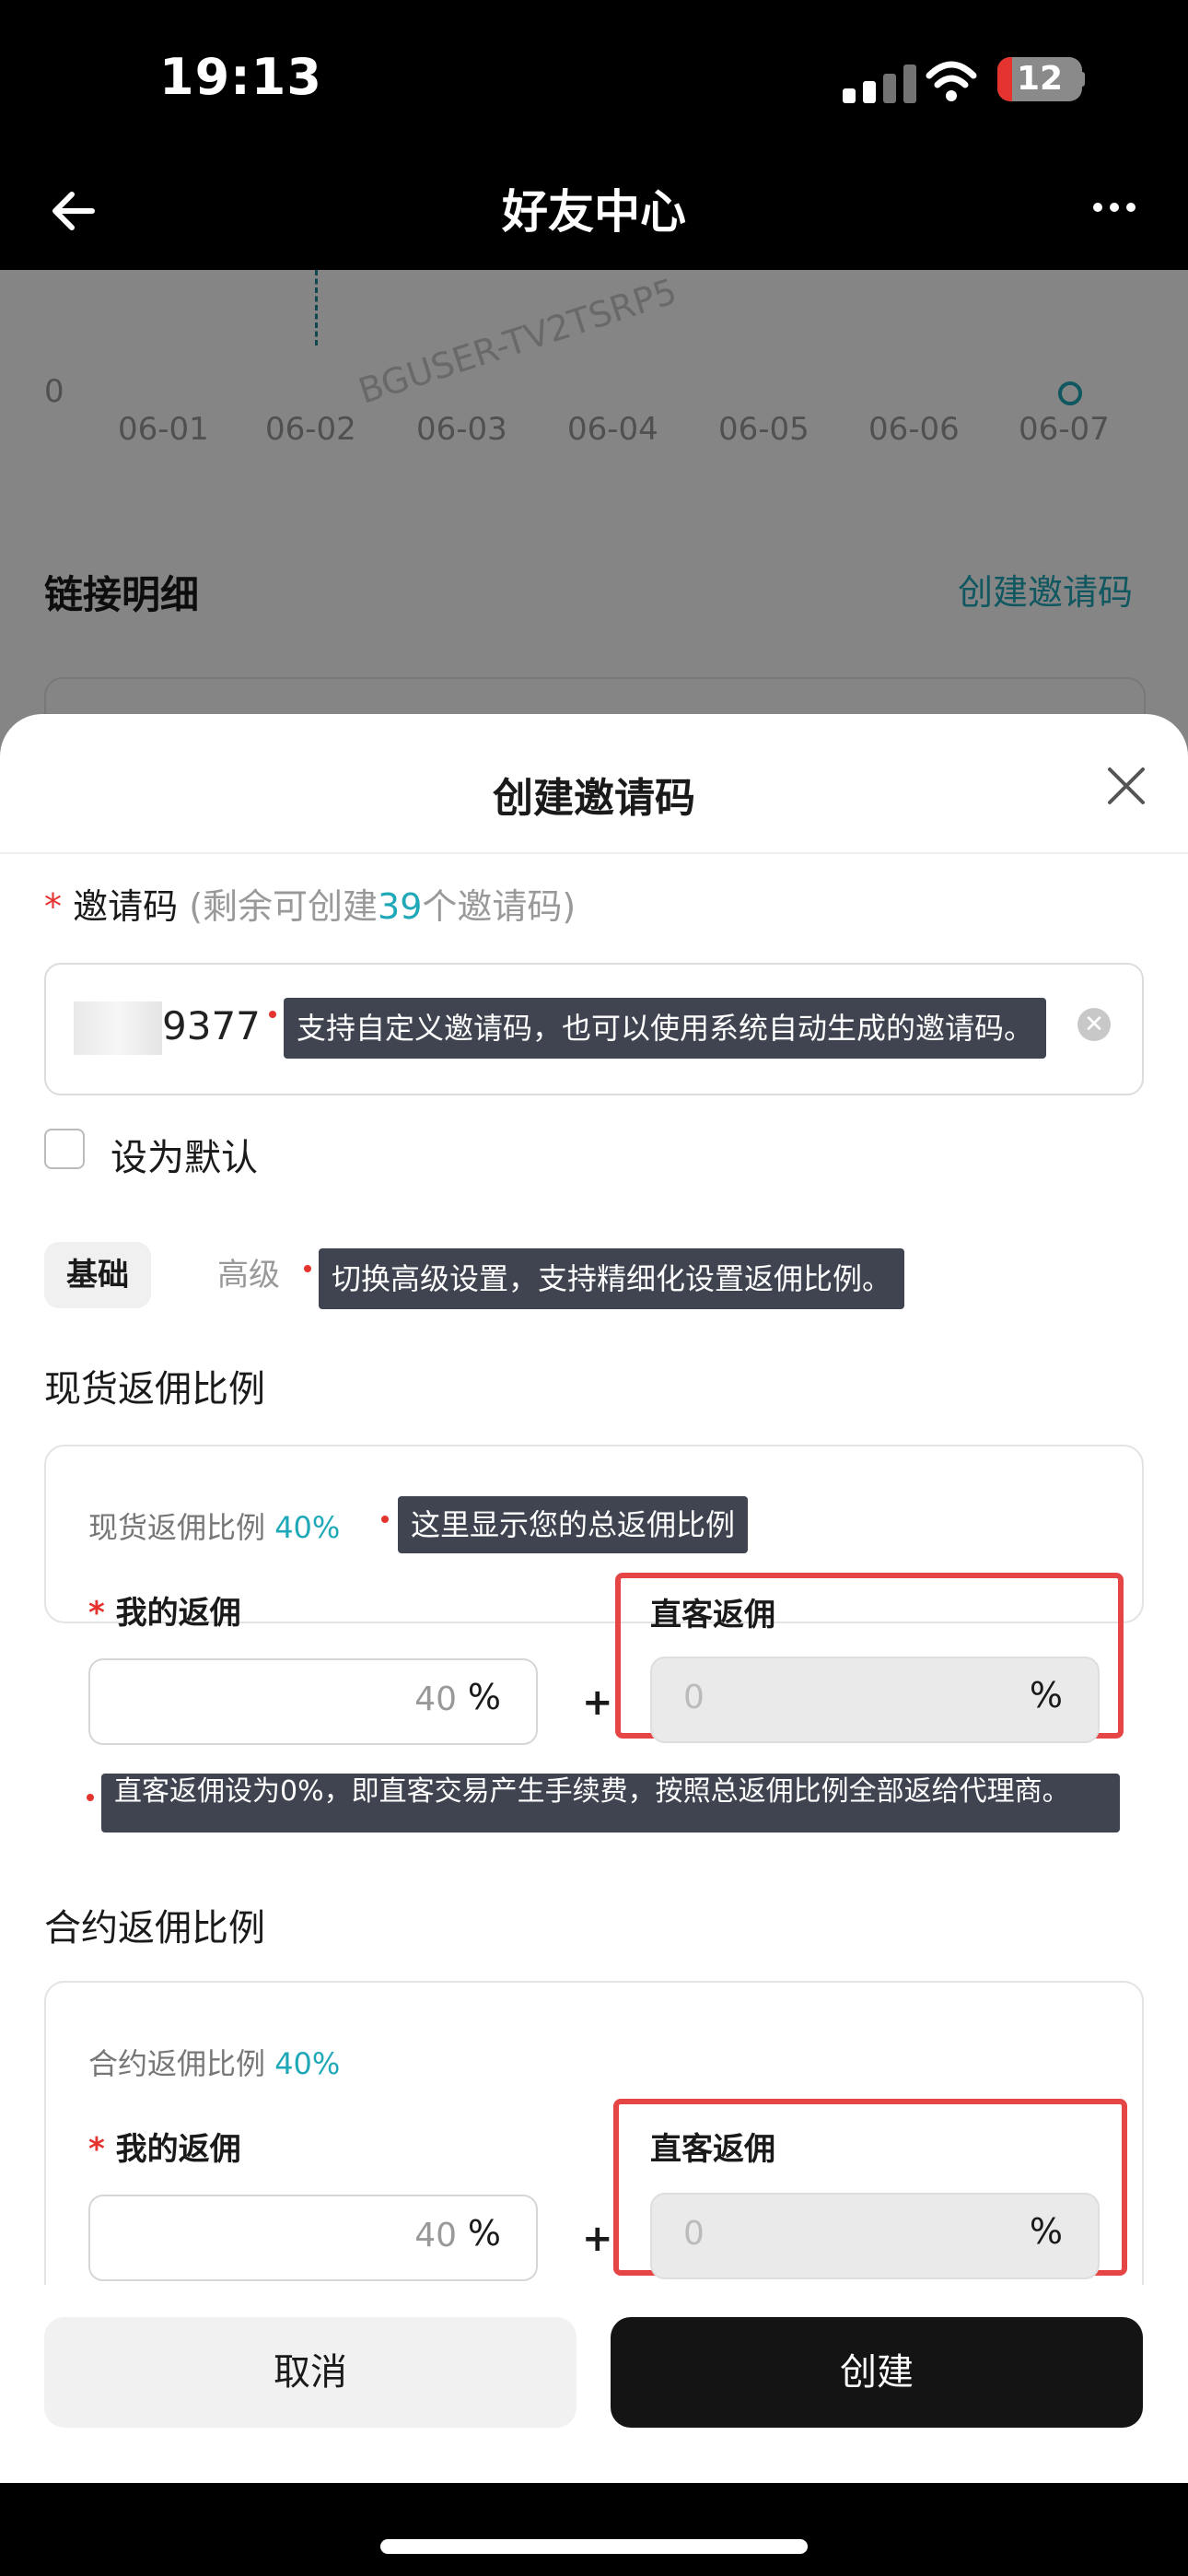  I want to click on wifi-icon, so click(951, 81).